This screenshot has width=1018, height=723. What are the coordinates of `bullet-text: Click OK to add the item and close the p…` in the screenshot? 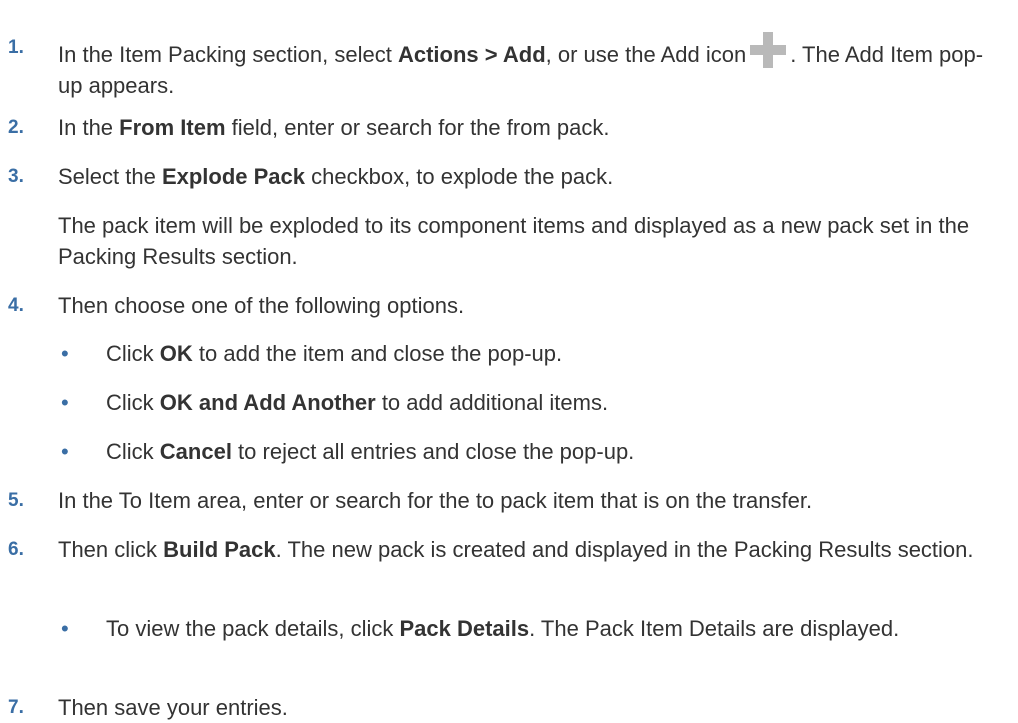 It's located at (546, 353).